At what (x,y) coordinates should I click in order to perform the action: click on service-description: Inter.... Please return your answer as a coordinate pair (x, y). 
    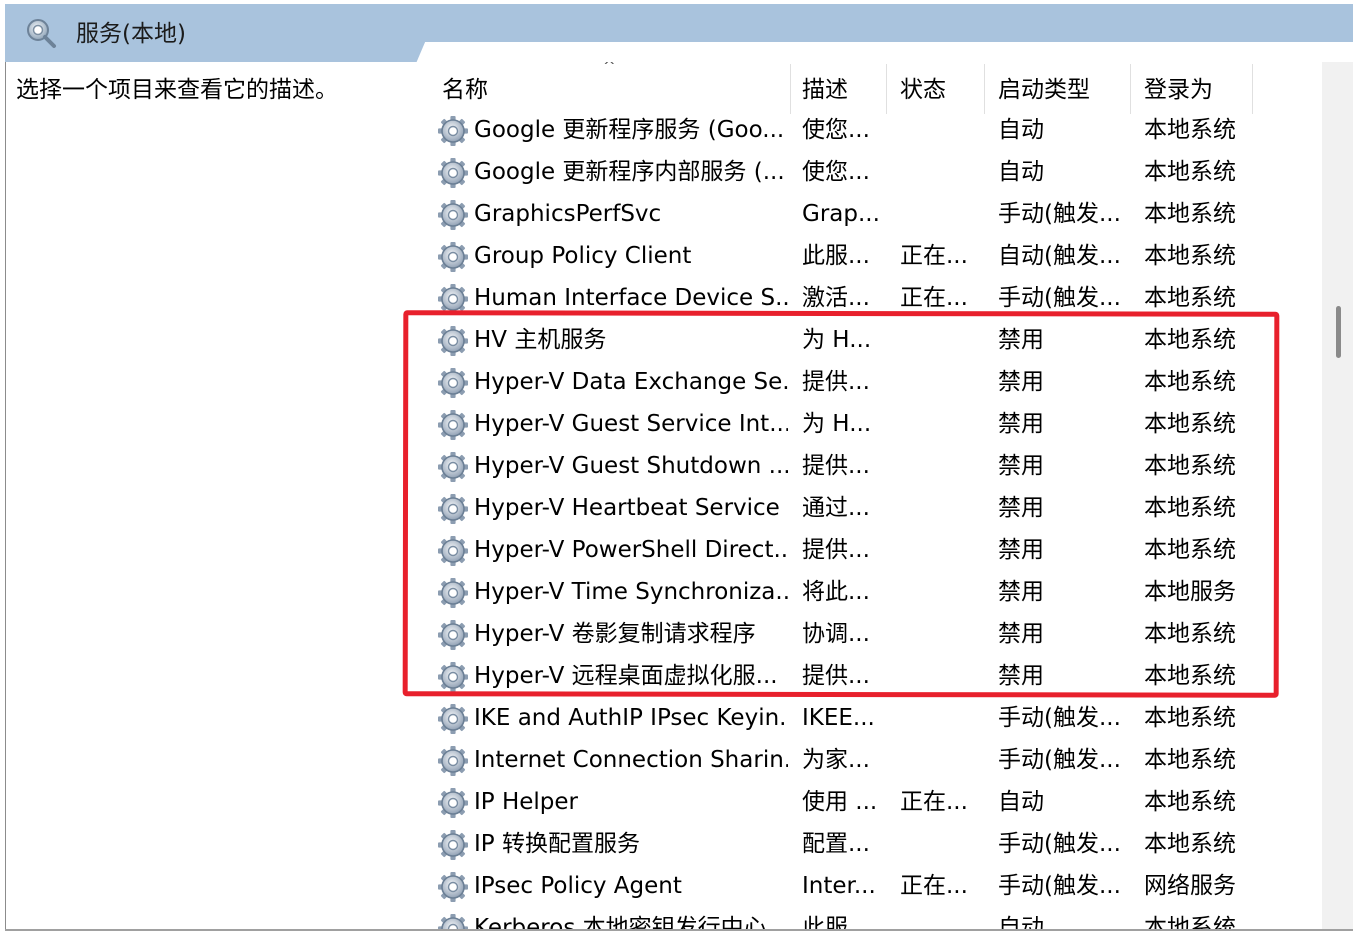
    Looking at the image, I should click on (839, 886).